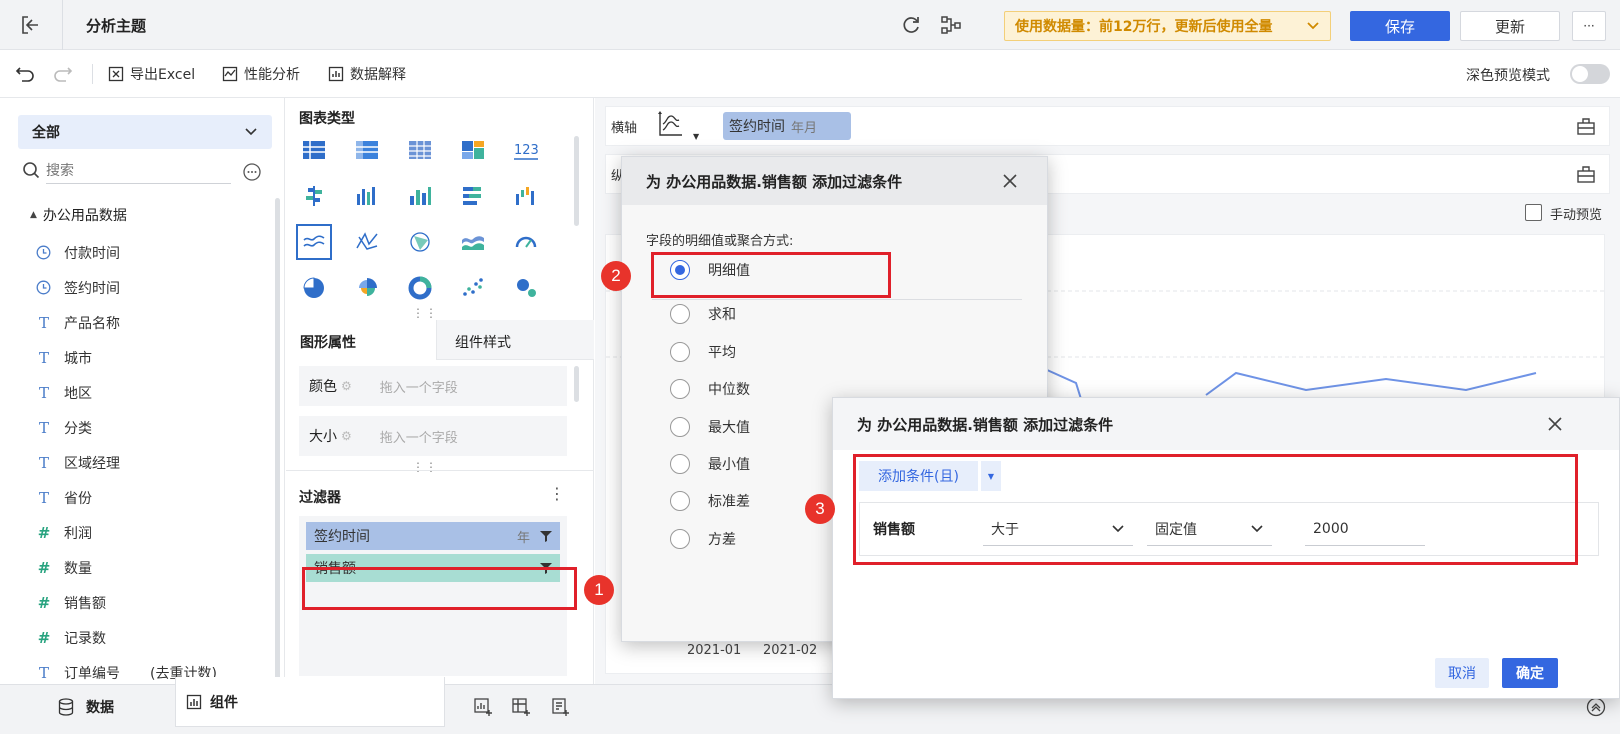 This screenshot has width=1620, height=734. I want to click on field-item: T 分类, so click(64, 427).